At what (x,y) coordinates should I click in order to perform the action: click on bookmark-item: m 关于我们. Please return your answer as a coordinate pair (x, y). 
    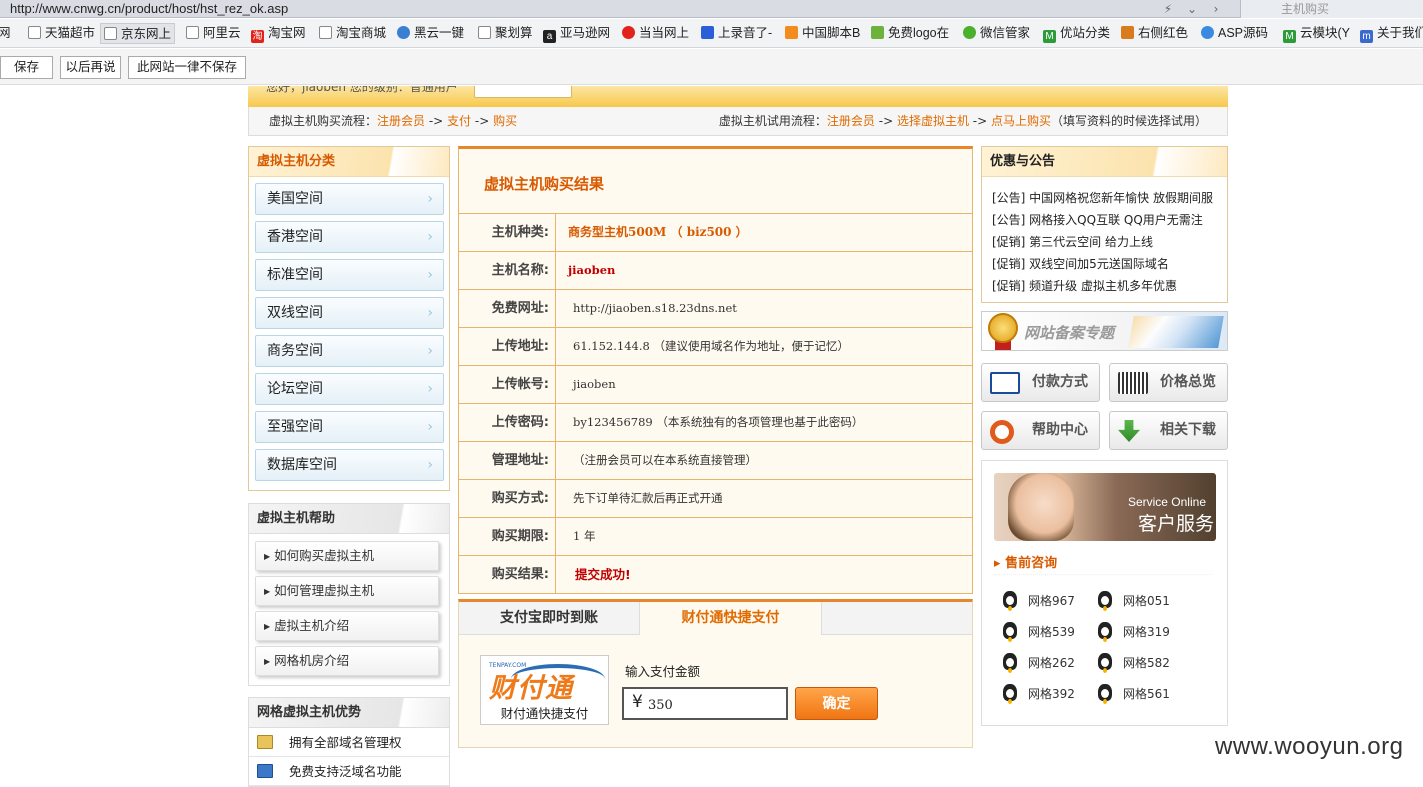
    Looking at the image, I should click on (1391, 33).